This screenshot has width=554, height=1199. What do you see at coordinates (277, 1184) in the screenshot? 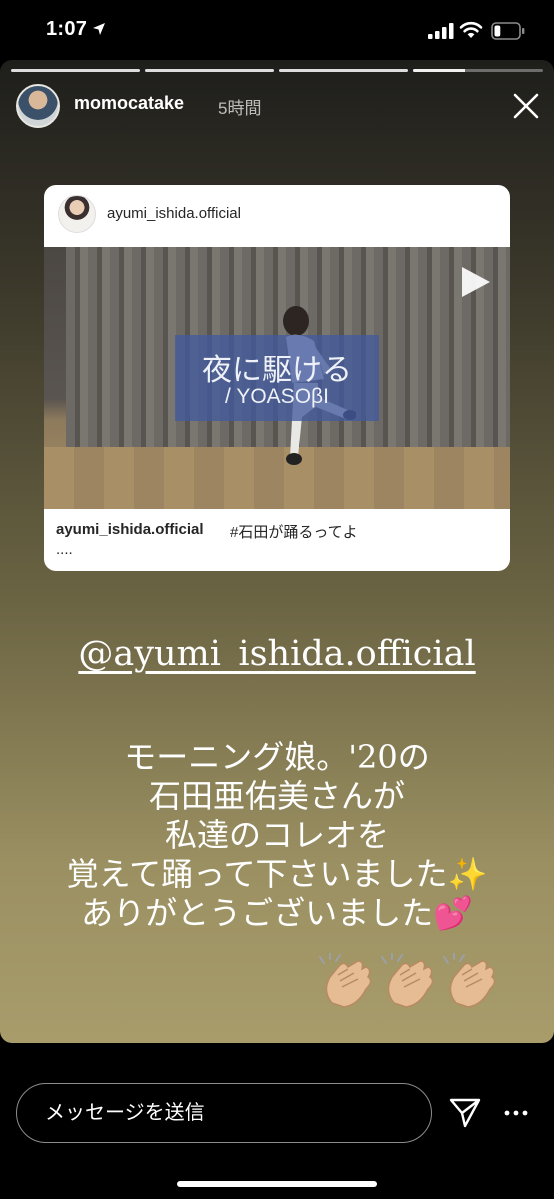
I see `home-indicator` at bounding box center [277, 1184].